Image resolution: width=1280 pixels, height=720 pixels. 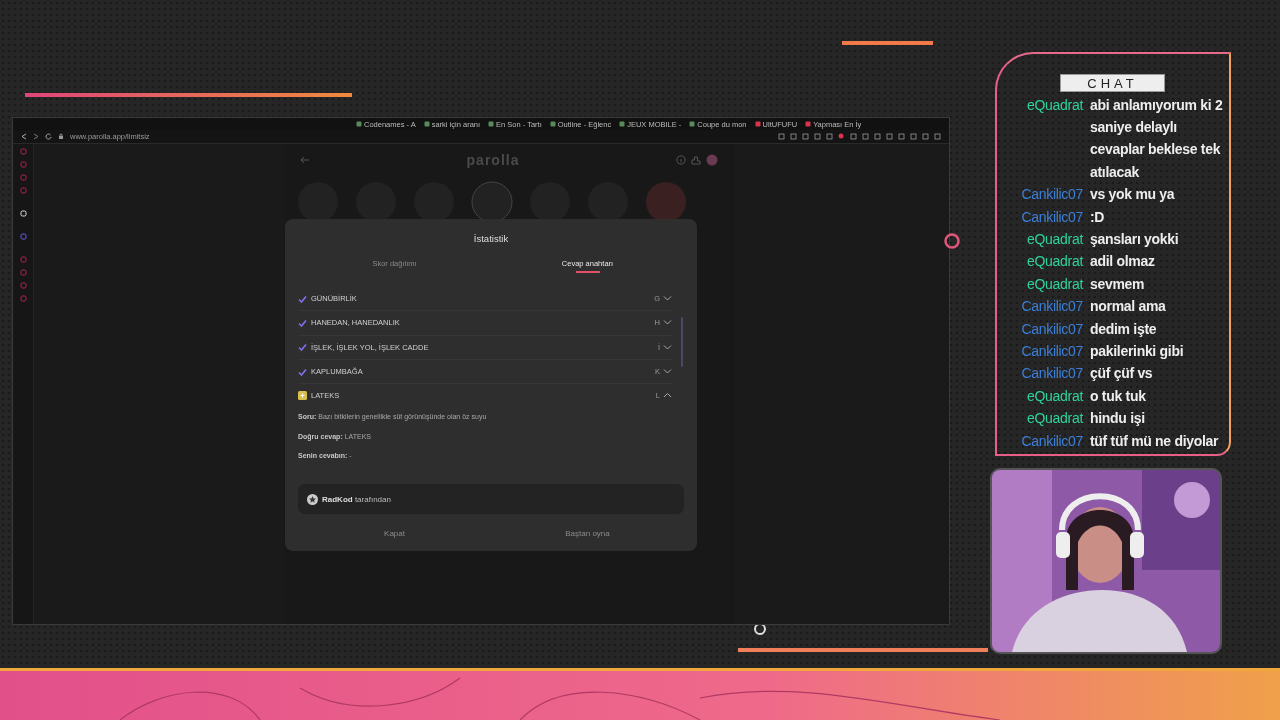 I want to click on chat-message: o tuk tuk, so click(x=1118, y=396).